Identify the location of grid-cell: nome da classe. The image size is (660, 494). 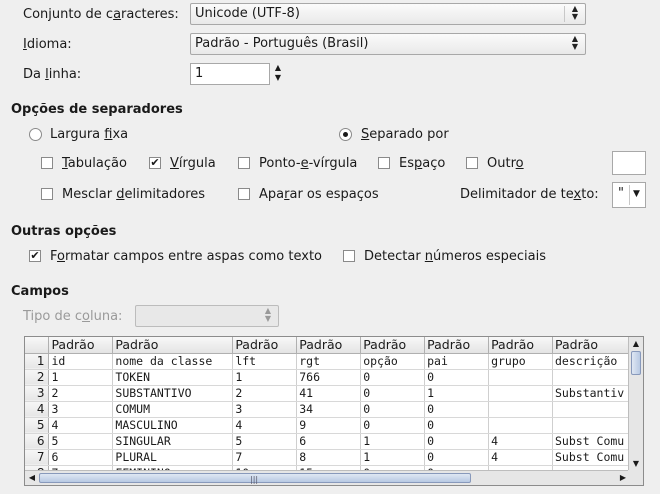
(173, 361).